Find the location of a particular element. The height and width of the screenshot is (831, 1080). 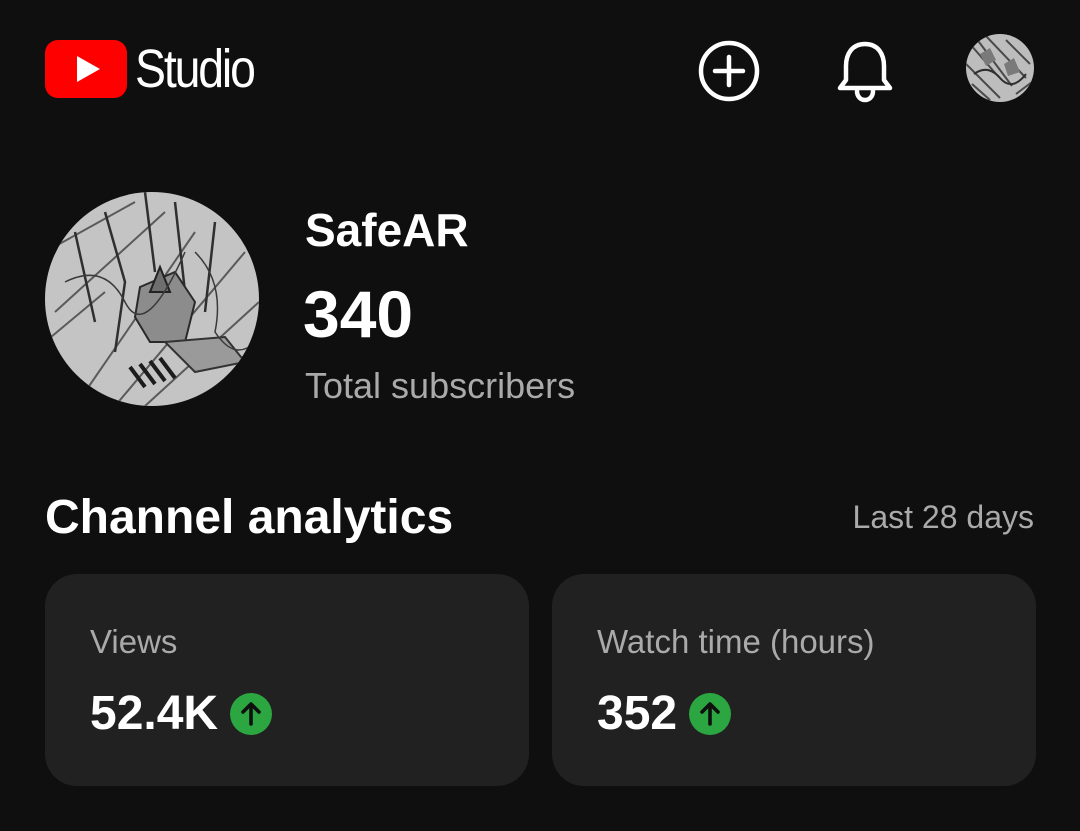

youtube-logo-icon is located at coordinates (86, 69).